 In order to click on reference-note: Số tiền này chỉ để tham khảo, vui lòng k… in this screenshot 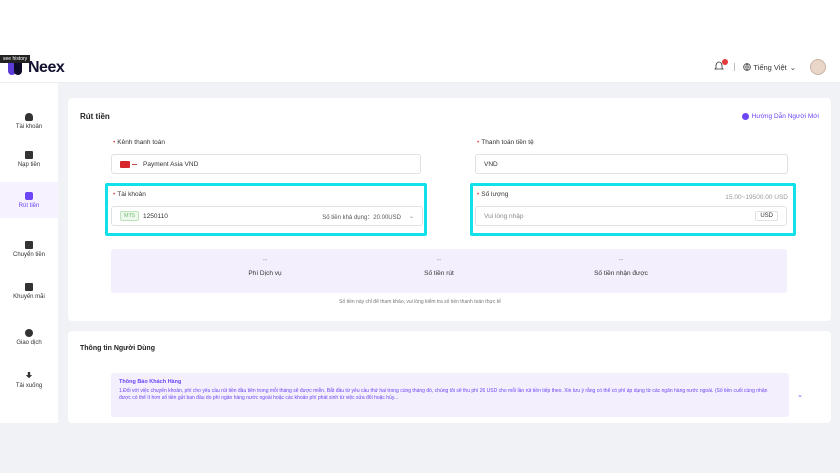, I will do `click(420, 302)`.